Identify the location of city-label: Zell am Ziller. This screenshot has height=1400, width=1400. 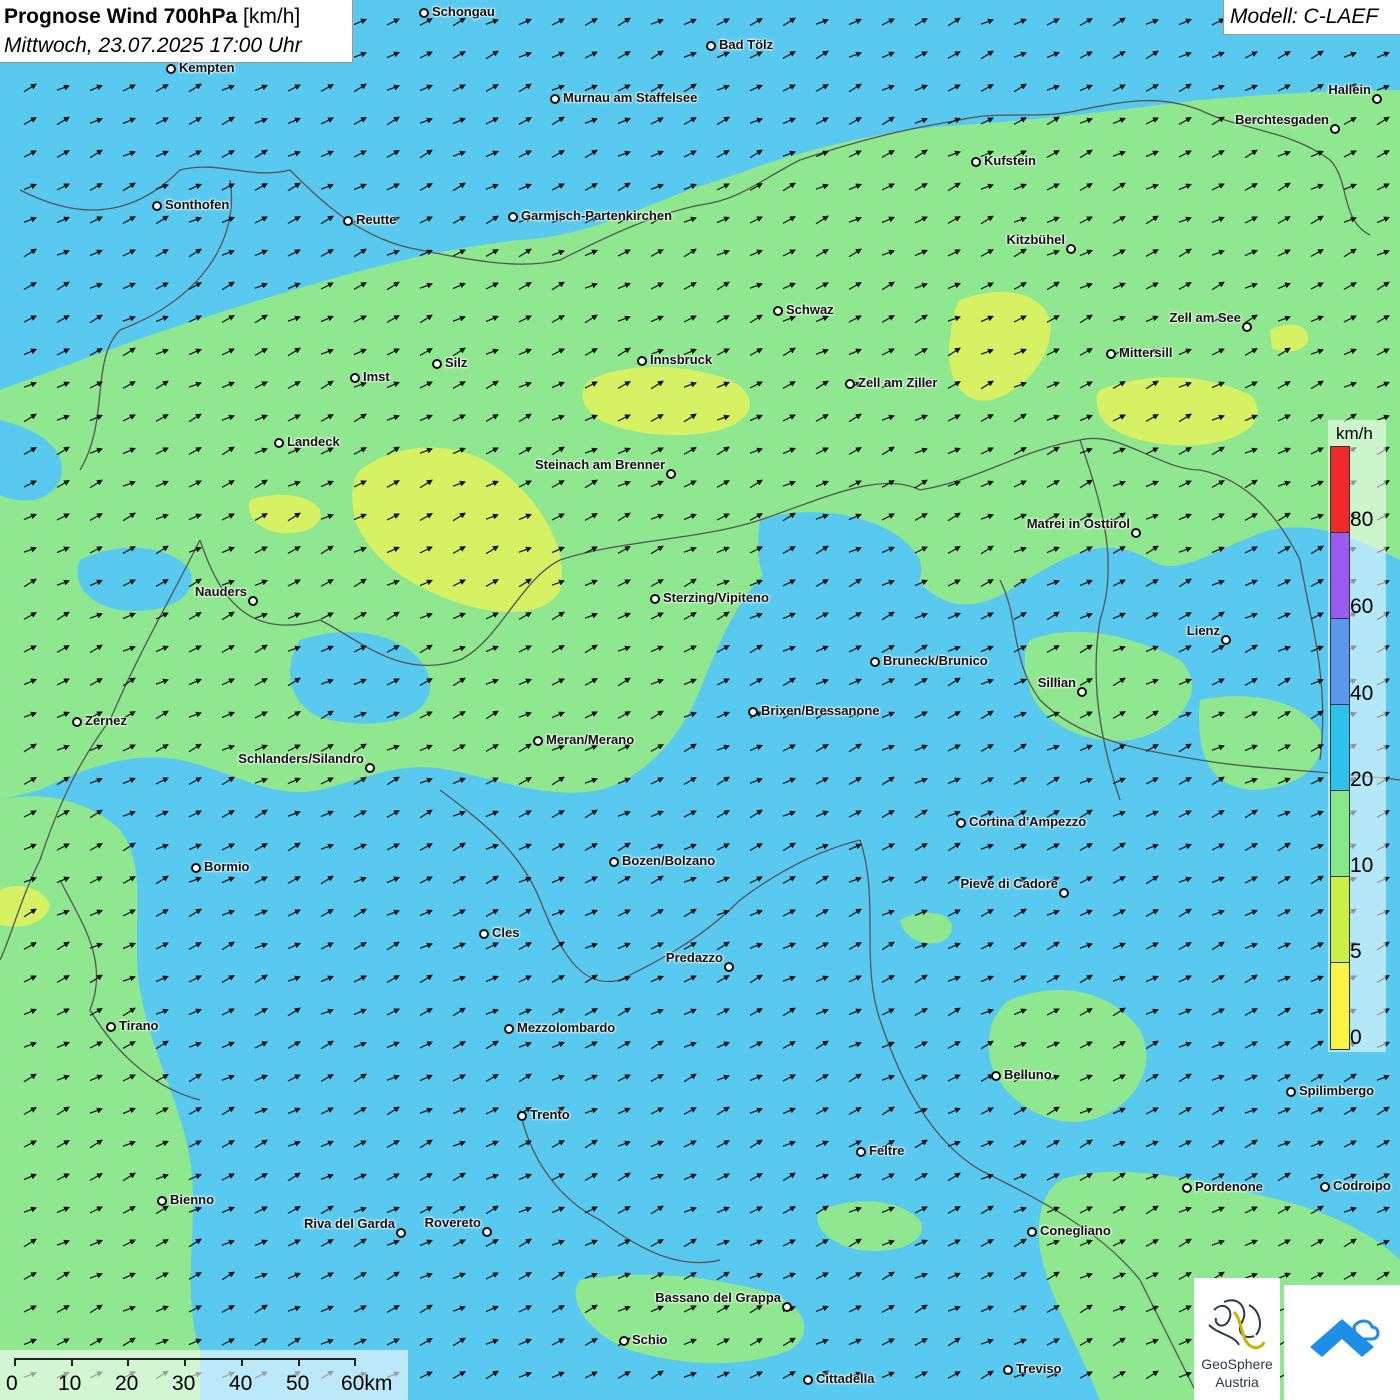
(898, 382).